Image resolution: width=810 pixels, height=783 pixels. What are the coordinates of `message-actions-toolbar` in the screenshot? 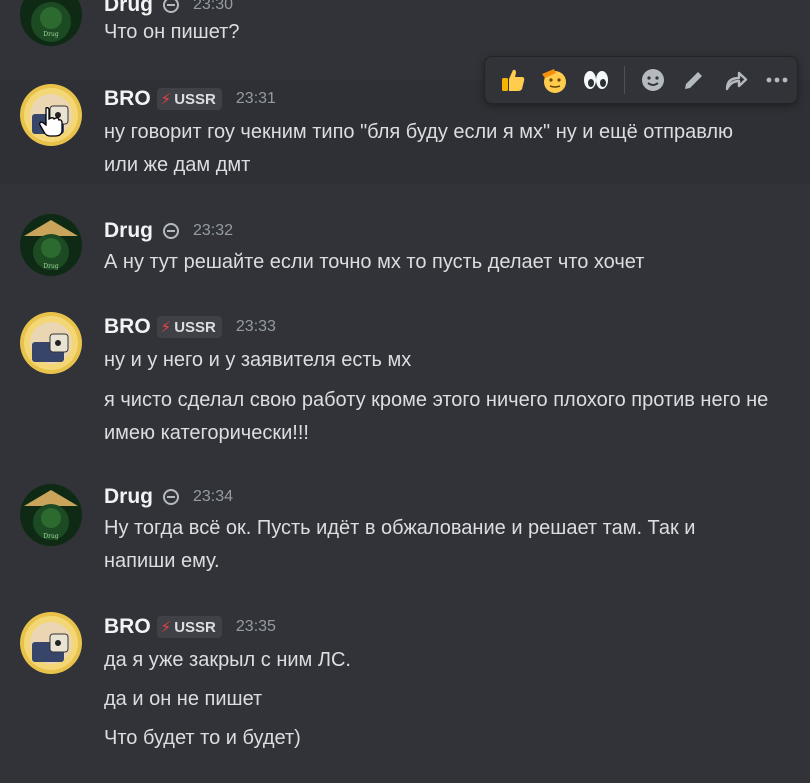 It's located at (641, 80).